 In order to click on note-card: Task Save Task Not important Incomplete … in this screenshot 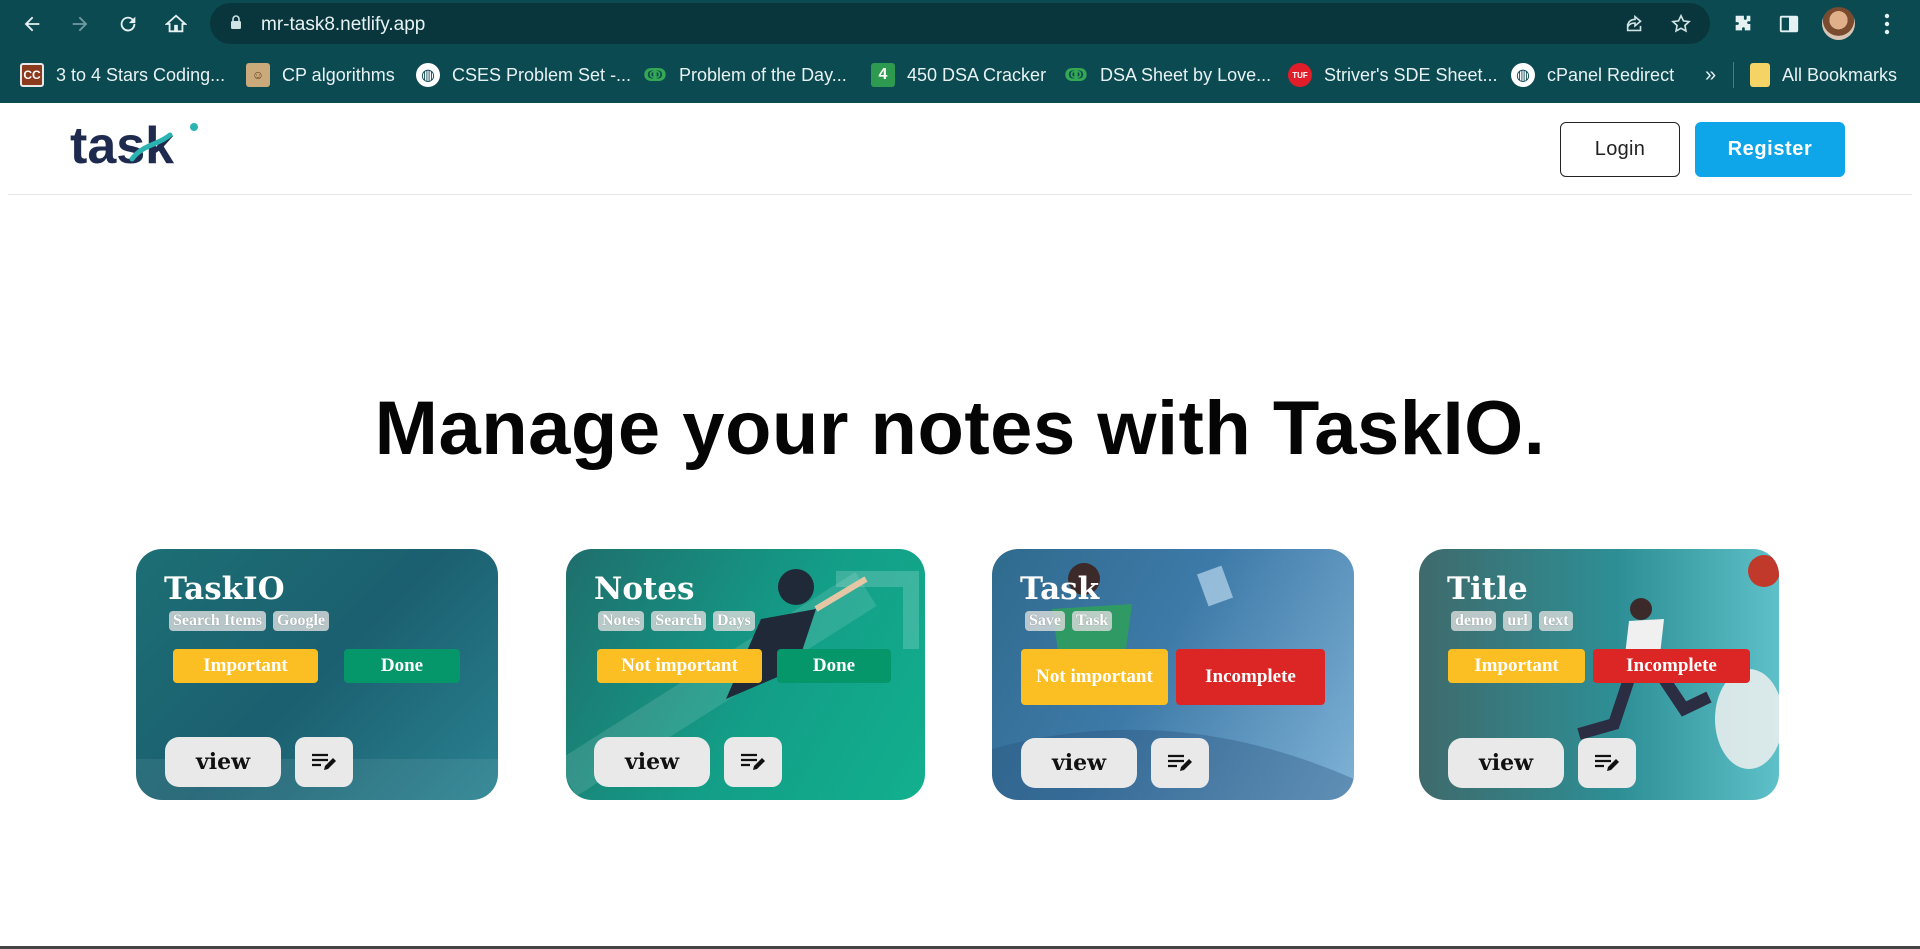, I will do `click(1173, 674)`.